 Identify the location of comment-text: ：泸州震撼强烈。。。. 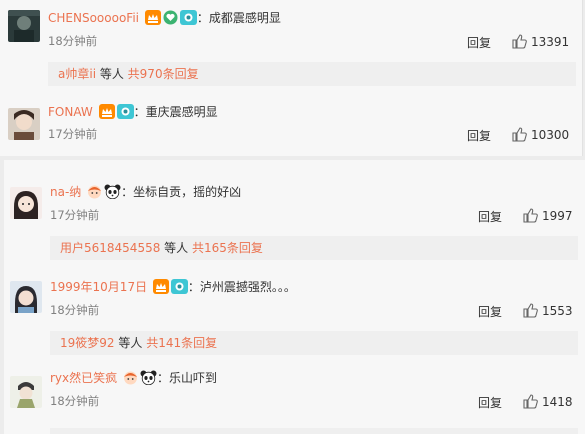
(241, 287).